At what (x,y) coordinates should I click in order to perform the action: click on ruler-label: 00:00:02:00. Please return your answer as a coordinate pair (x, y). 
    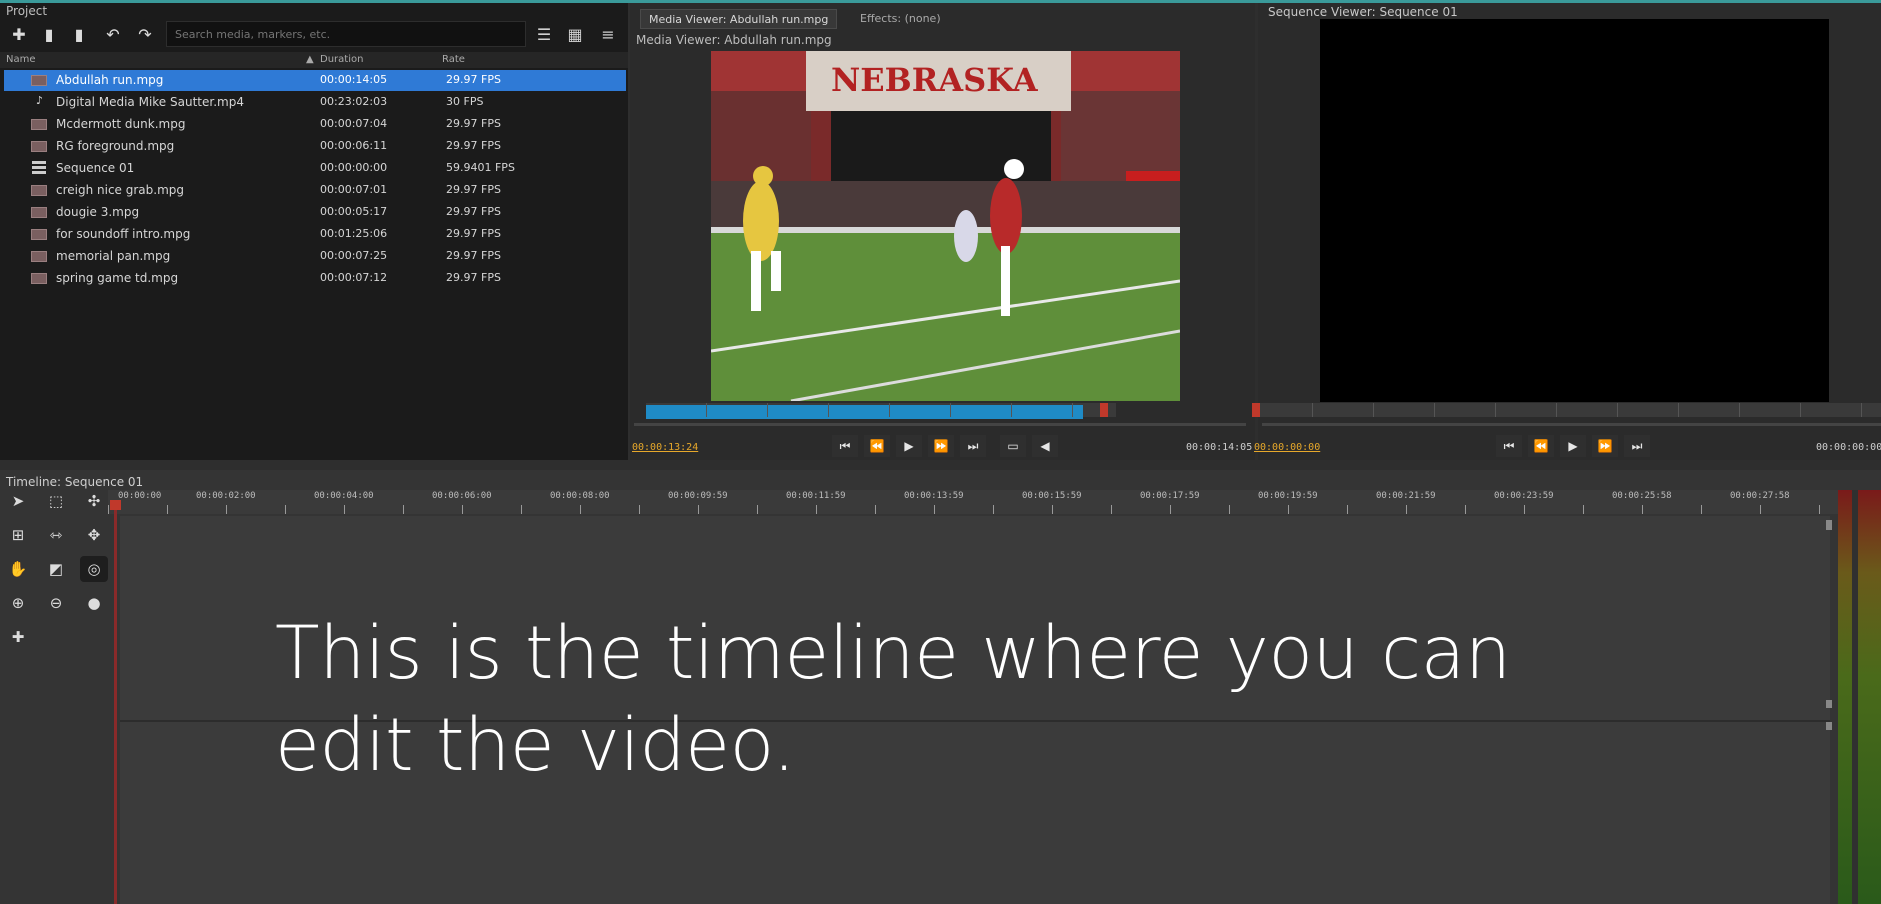
    Looking at the image, I should click on (226, 496).